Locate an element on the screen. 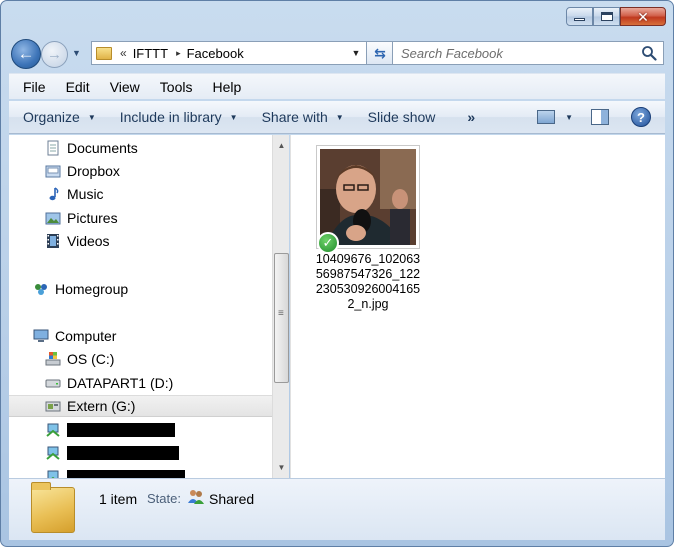 The height and width of the screenshot is (547, 674). address-dropdown: ▼ is located at coordinates (356, 53).